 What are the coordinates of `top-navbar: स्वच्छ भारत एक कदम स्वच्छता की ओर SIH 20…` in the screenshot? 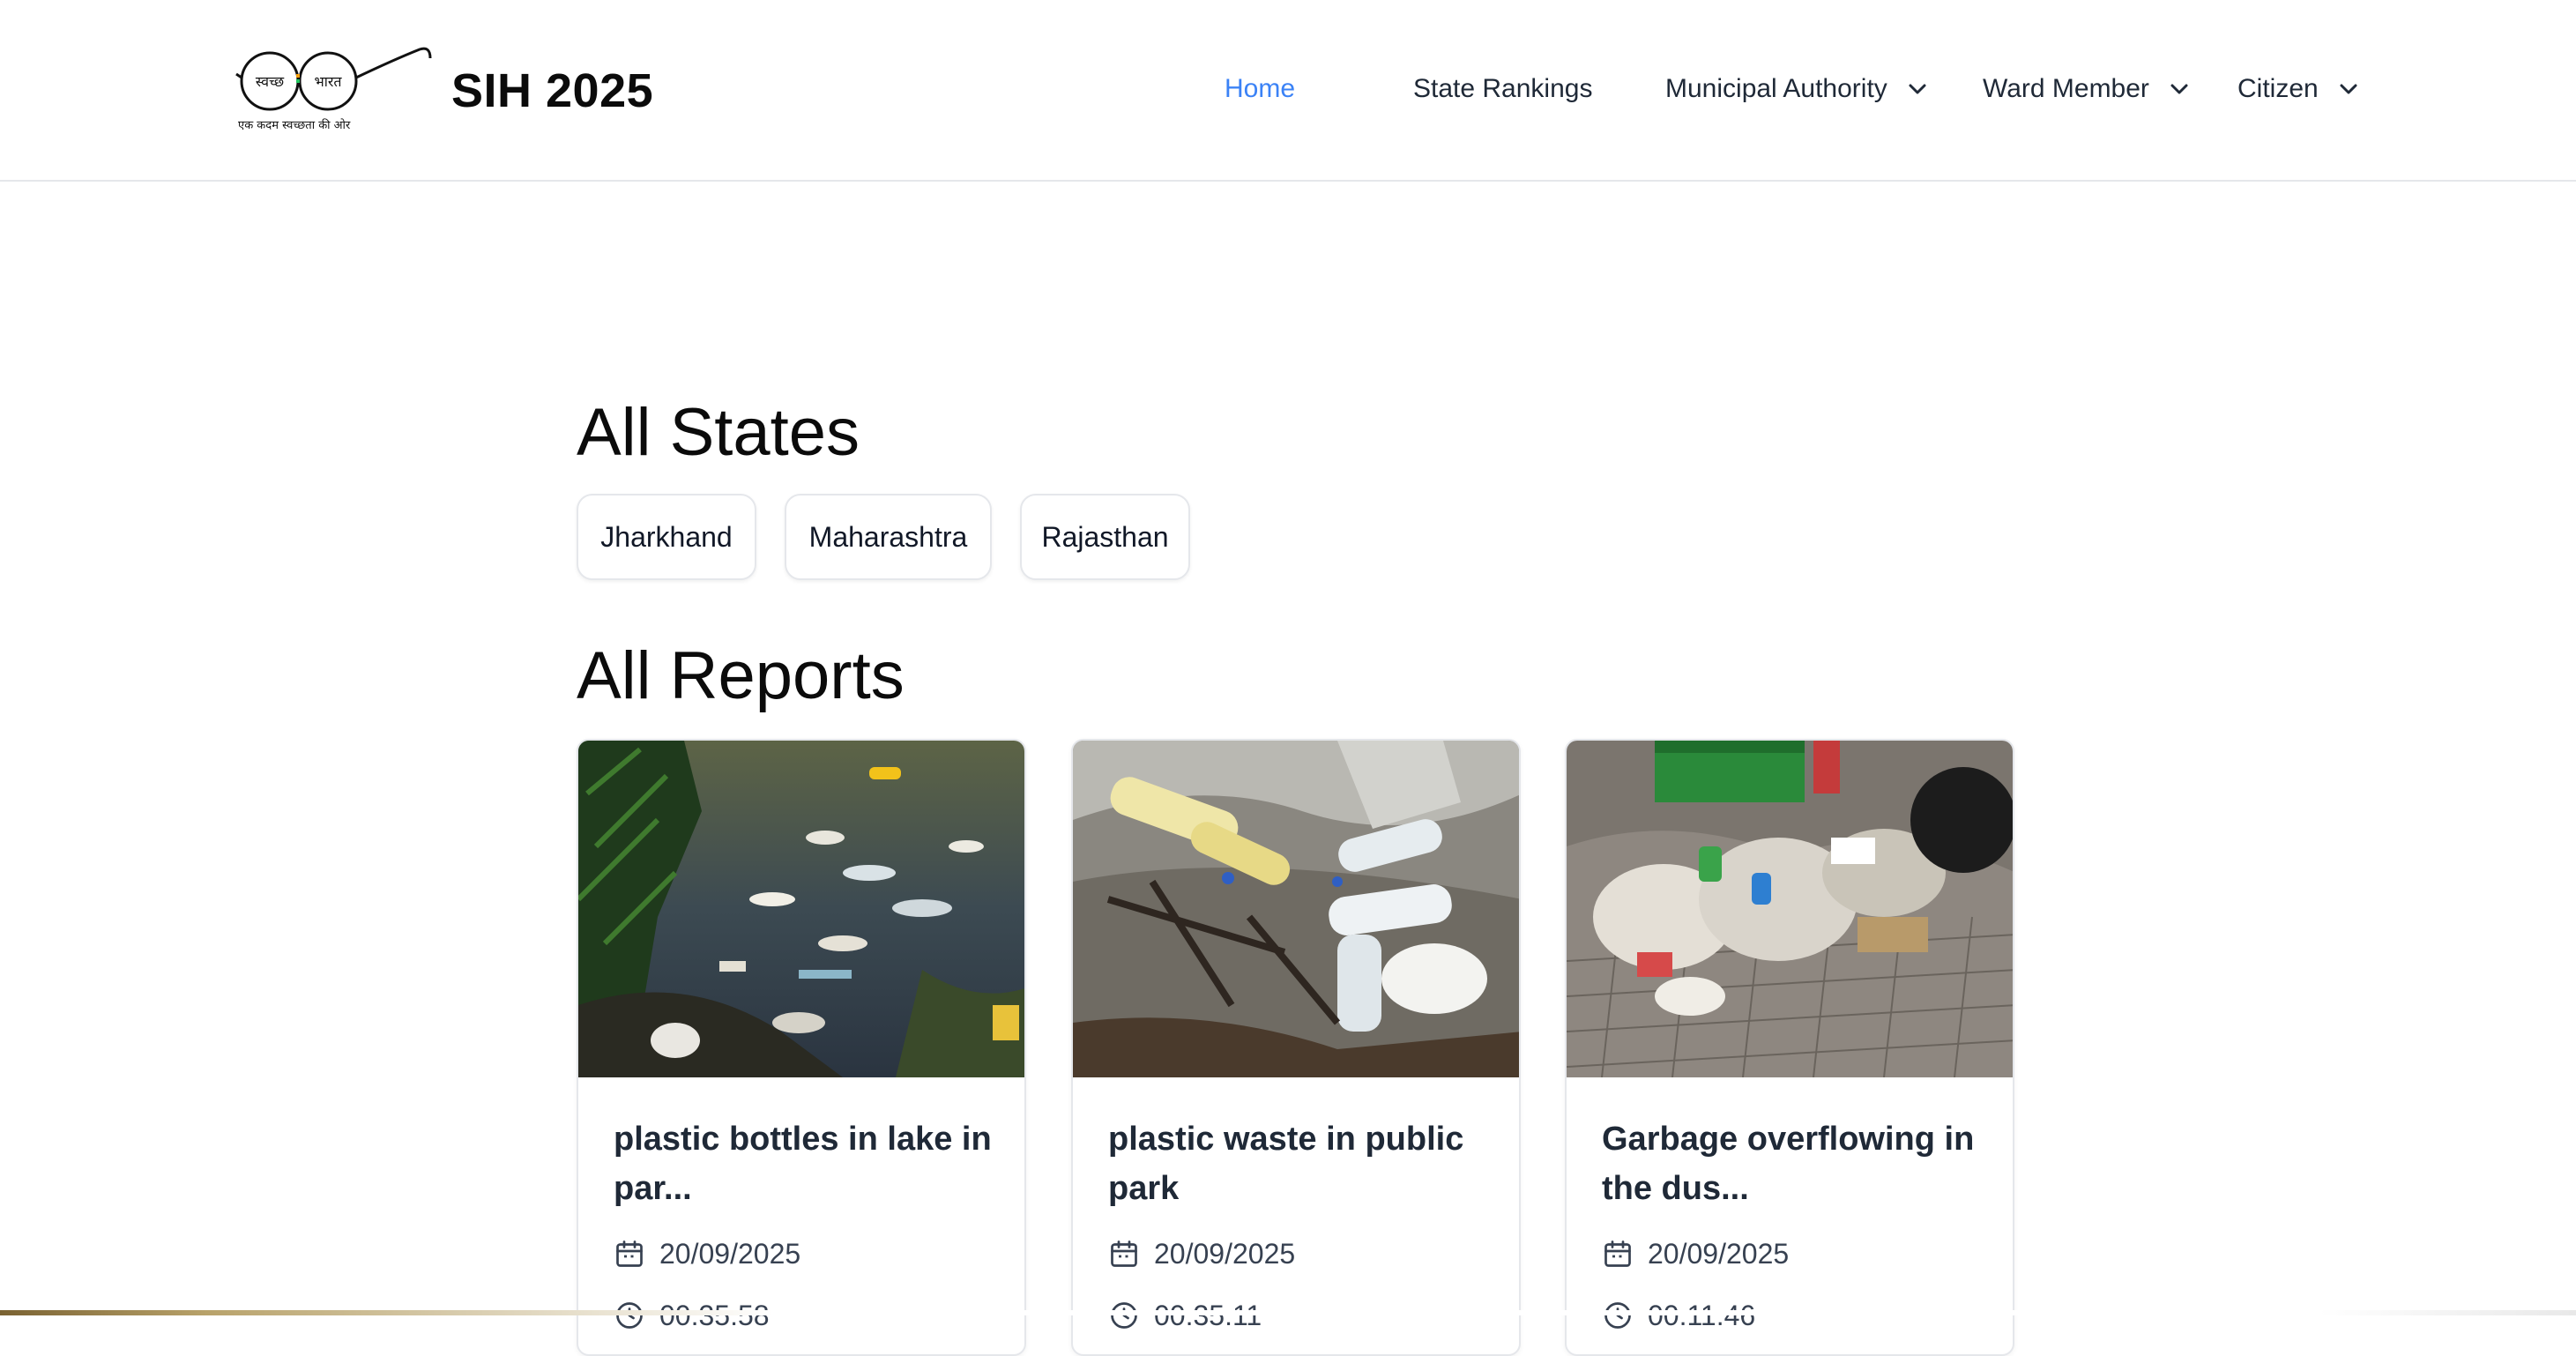 It's located at (1288, 91).